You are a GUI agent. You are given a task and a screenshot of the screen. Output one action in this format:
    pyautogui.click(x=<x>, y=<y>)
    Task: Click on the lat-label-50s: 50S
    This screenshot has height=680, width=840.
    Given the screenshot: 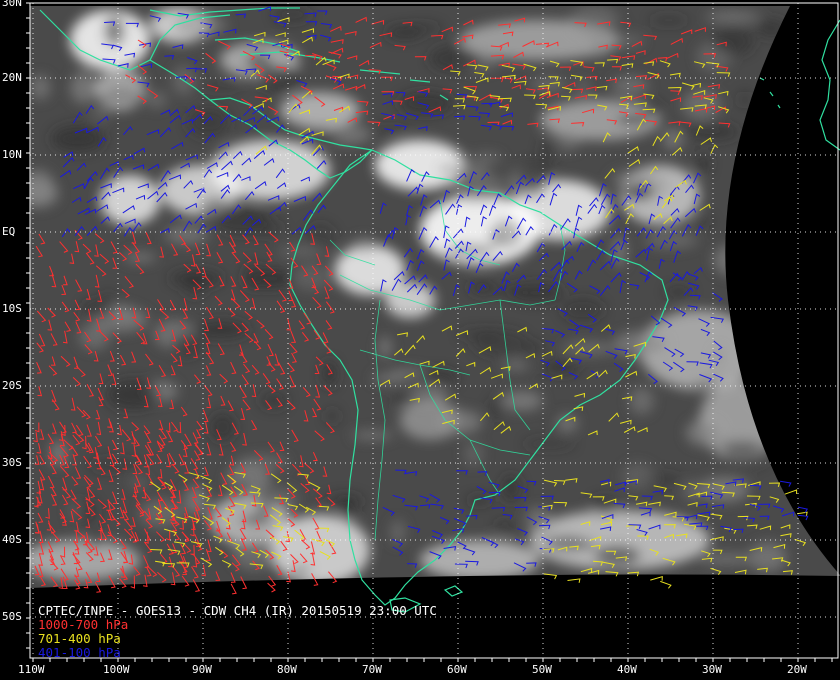 What is the action you would take?
    pyautogui.click(x=12, y=616)
    